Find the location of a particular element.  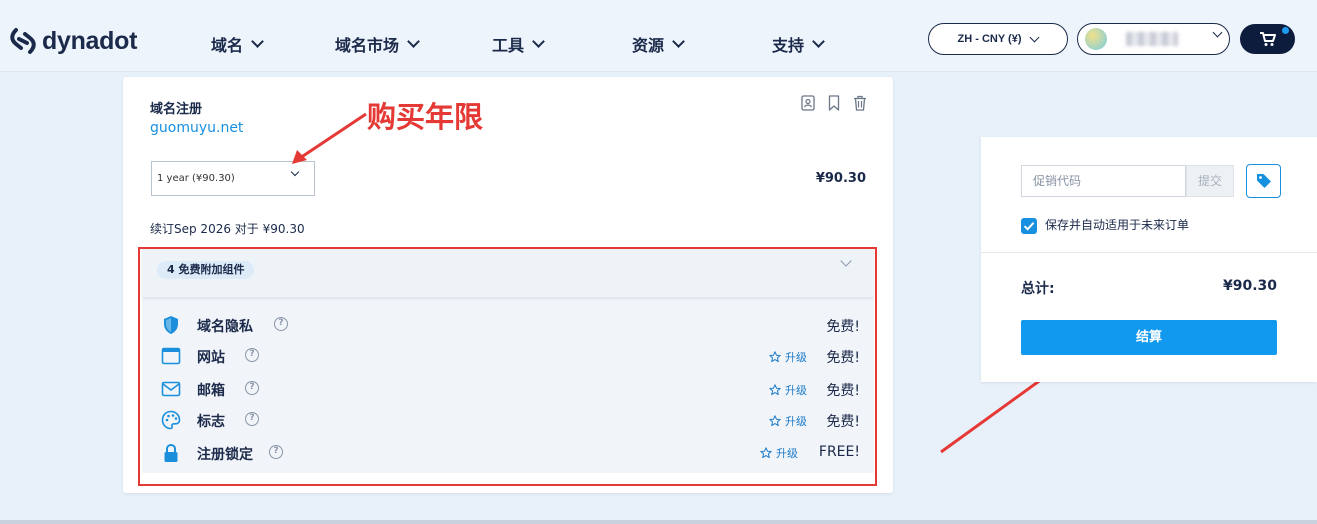

nav-support: 支持 is located at coordinates (798, 44).